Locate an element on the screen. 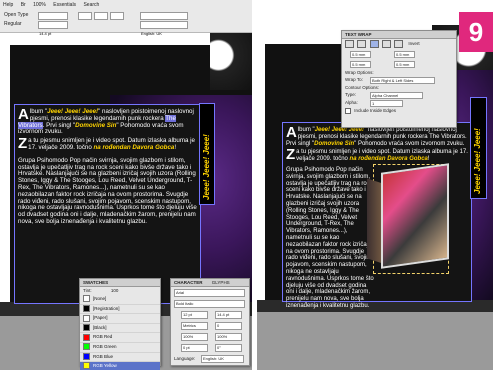 Image resolution: width=493 pixels, height=370 pixels. font-style-label: Open Type is located at coordinates (16, 15).